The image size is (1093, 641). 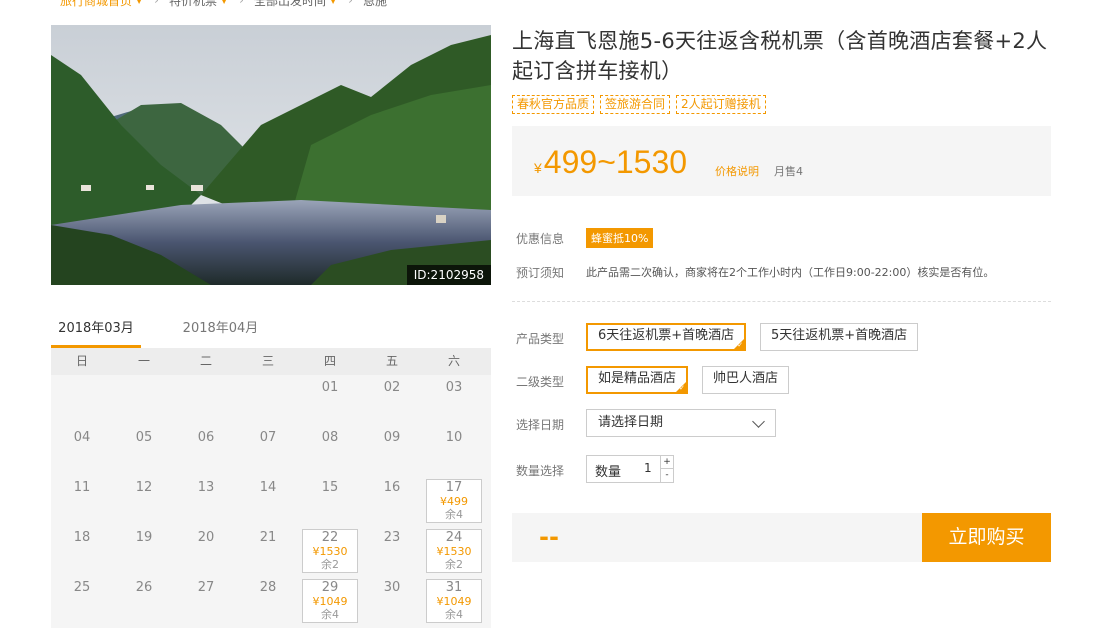 What do you see at coordinates (268, 500) in the screenshot?
I see `calendar-day: 14` at bounding box center [268, 500].